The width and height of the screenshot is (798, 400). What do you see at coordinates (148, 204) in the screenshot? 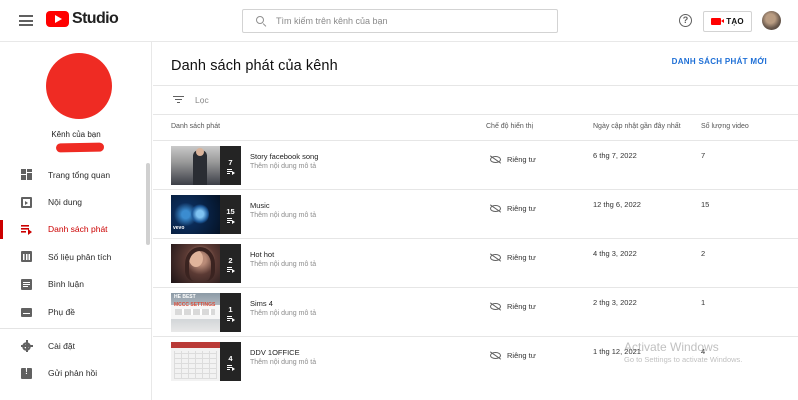
I see `sidebar-scrollbar` at bounding box center [148, 204].